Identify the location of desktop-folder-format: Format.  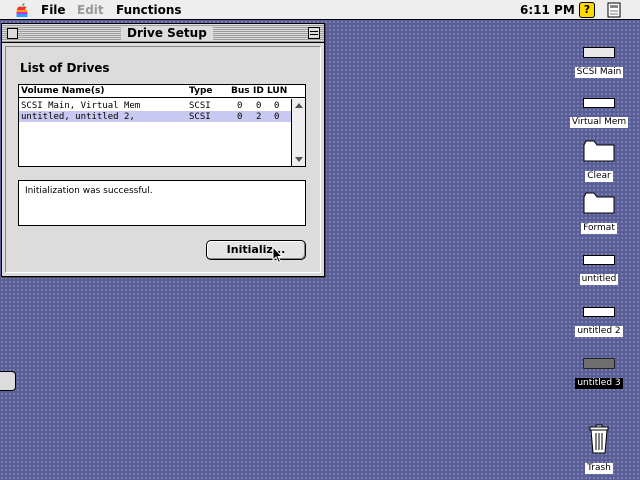
(599, 213).